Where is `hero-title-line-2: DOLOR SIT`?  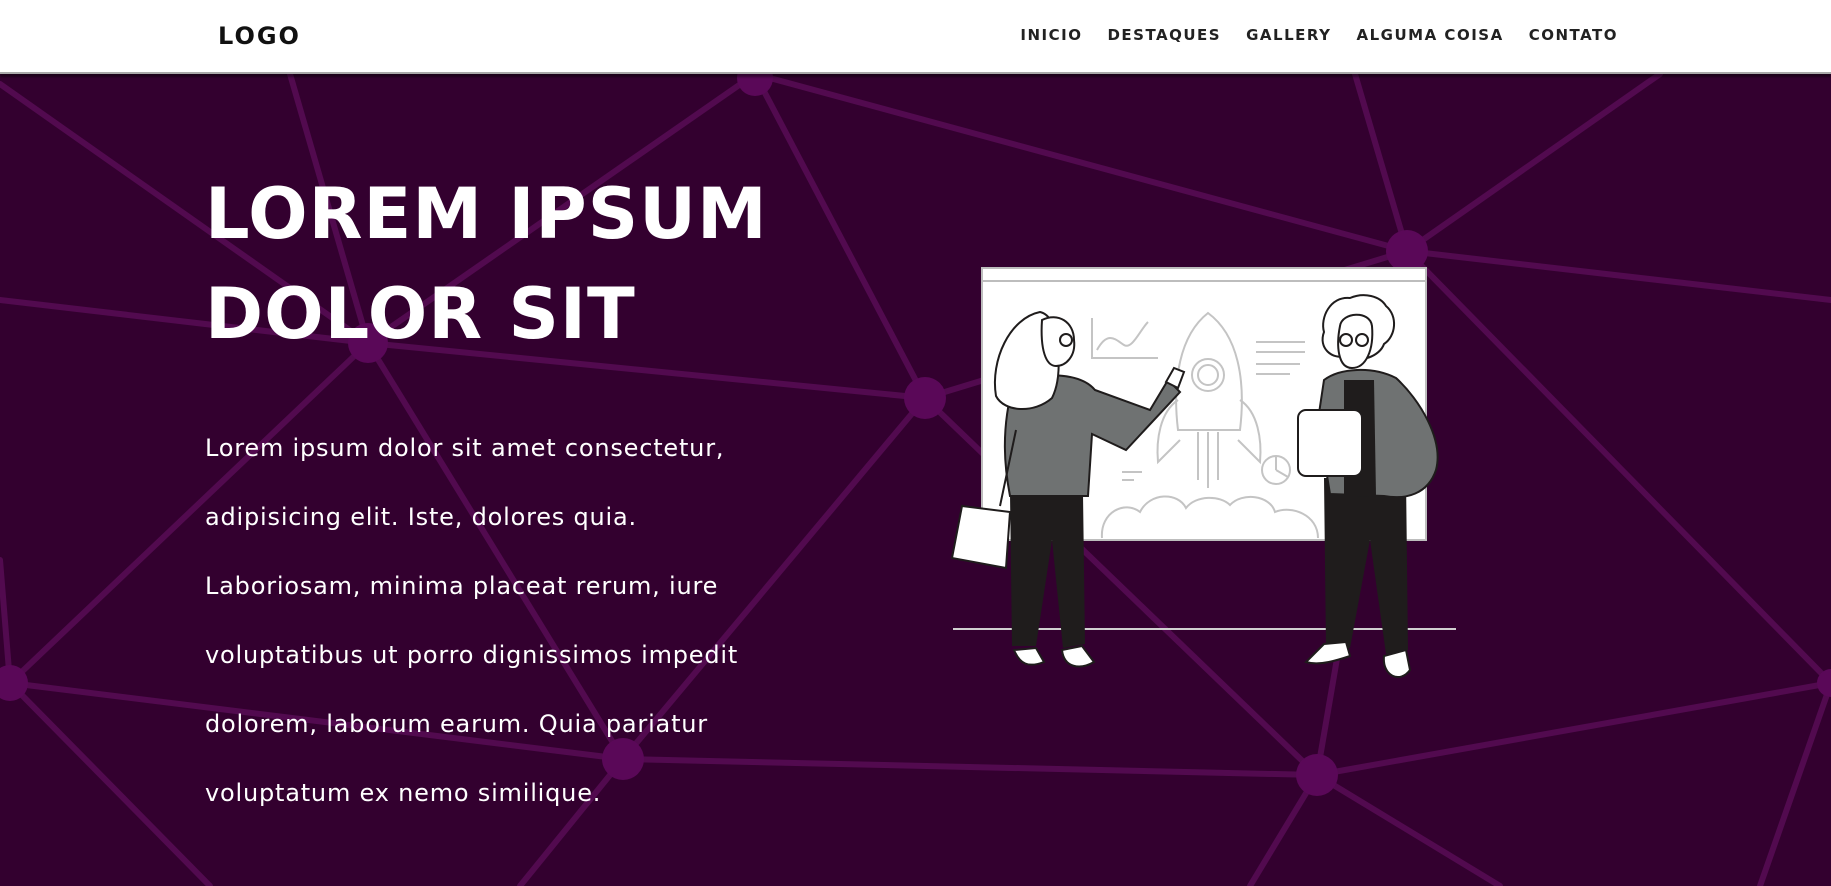
hero-title-line-2: DOLOR SIT is located at coordinates (420, 314).